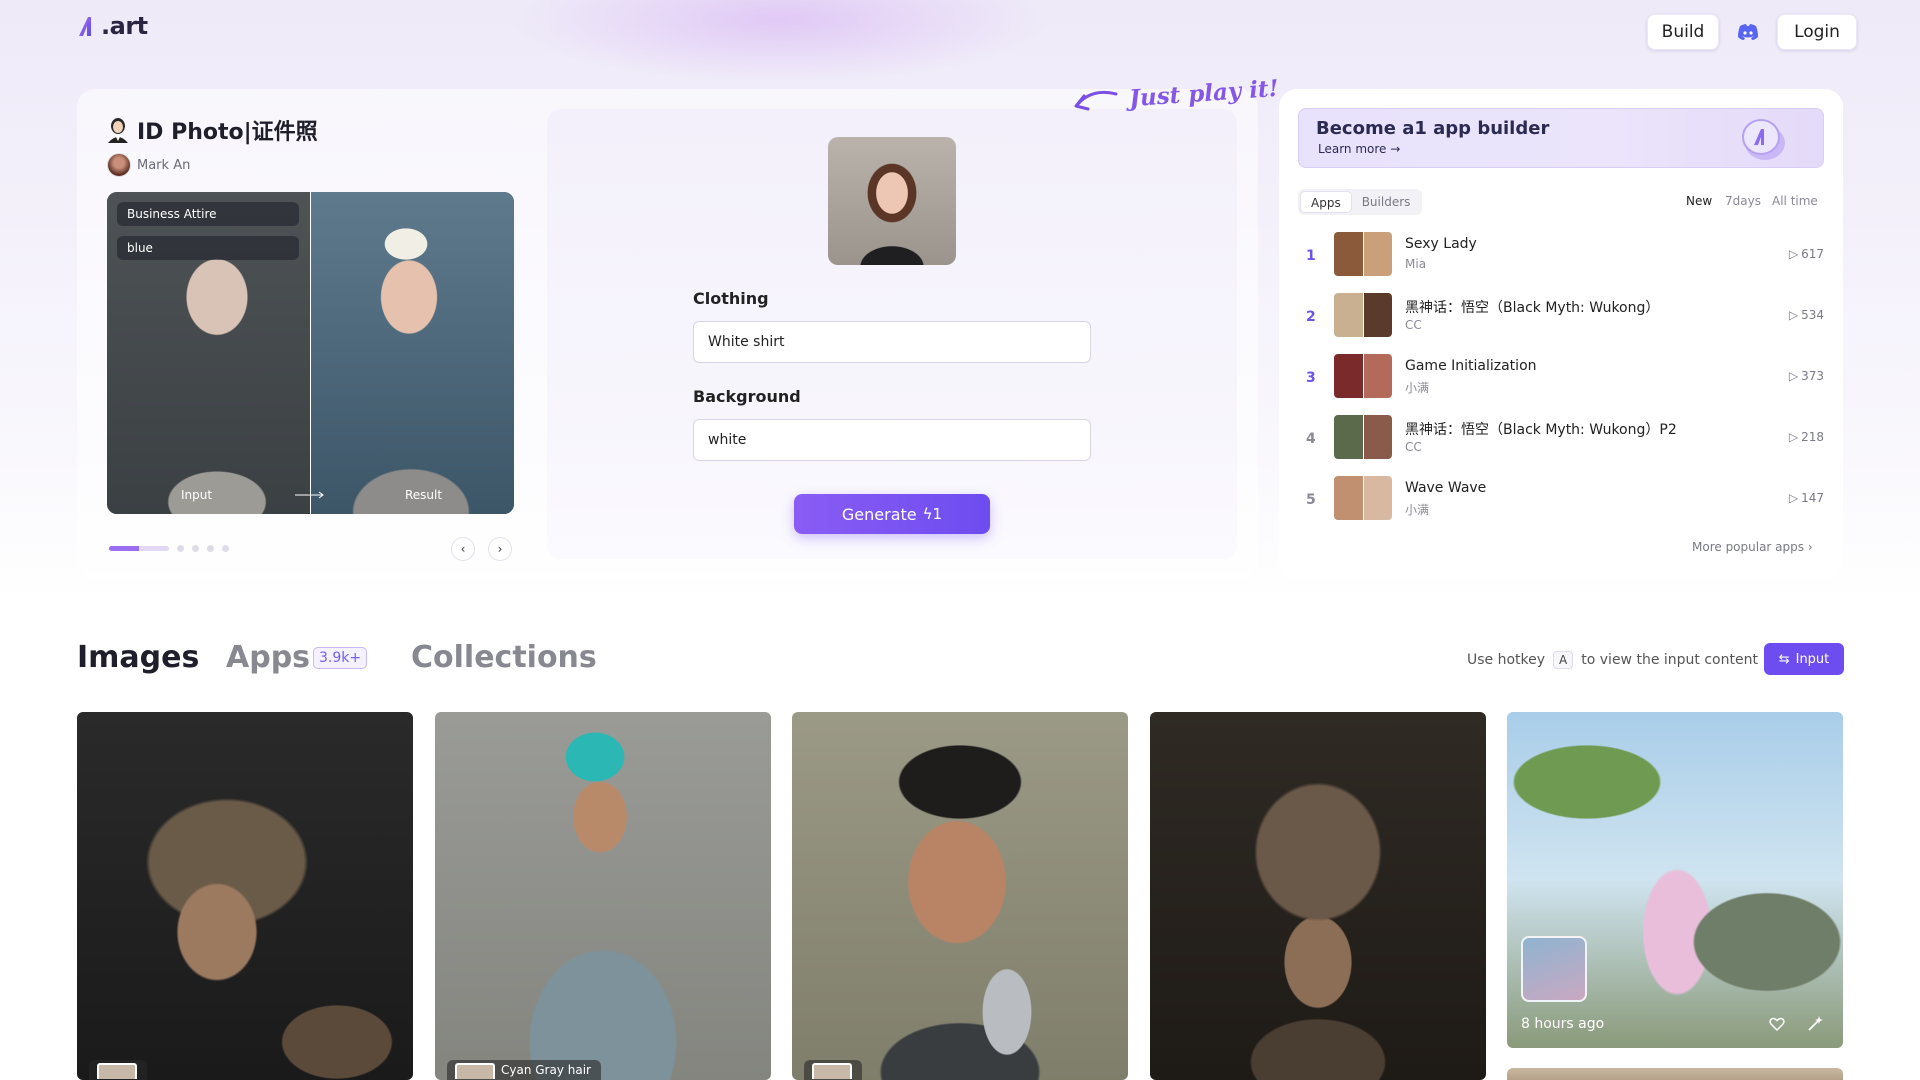 The width and height of the screenshot is (1920, 1080). Describe the element at coordinates (1812, 376) in the screenshot. I see `play-count-value: 373` at that location.